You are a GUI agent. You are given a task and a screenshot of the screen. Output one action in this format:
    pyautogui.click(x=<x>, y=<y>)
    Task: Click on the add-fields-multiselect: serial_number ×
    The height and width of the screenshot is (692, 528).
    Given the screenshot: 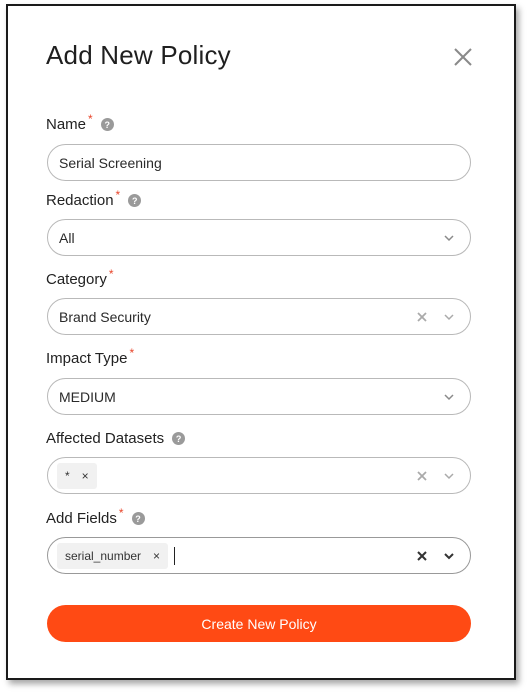 What is the action you would take?
    pyautogui.click(x=259, y=555)
    